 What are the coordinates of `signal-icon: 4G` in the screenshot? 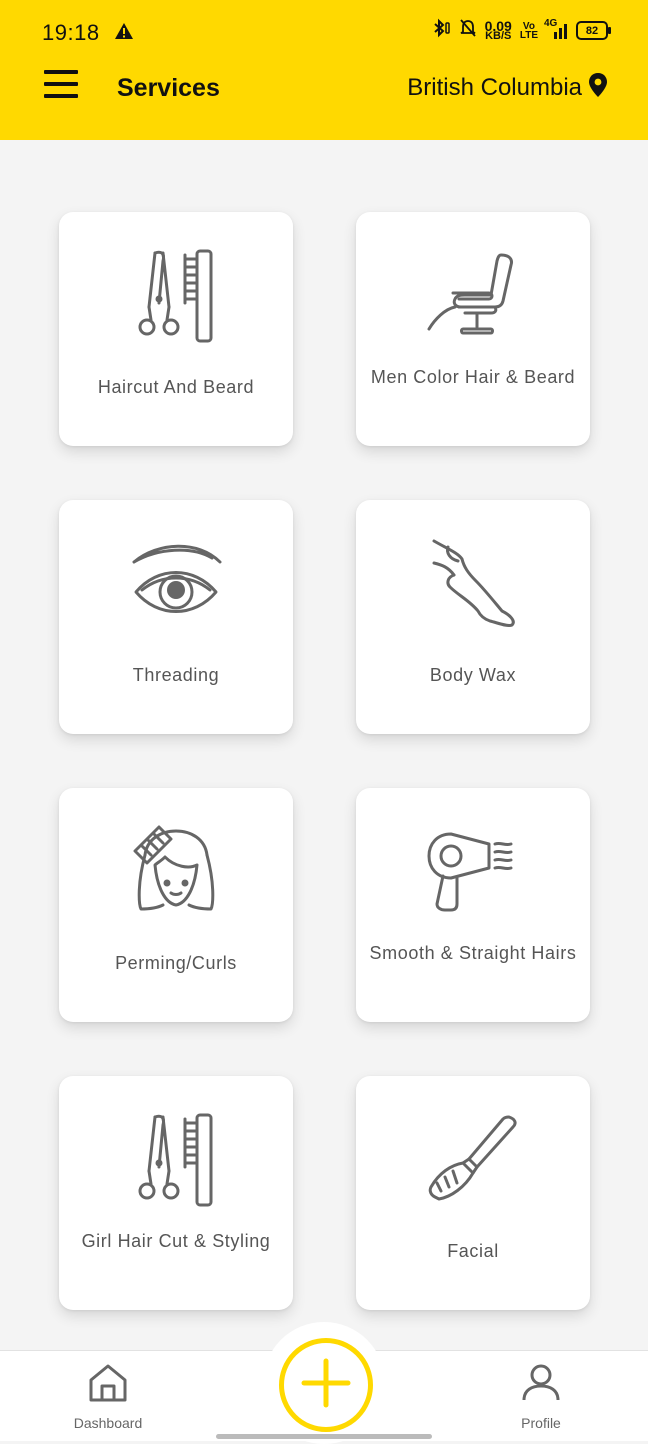 It's located at (556, 29).